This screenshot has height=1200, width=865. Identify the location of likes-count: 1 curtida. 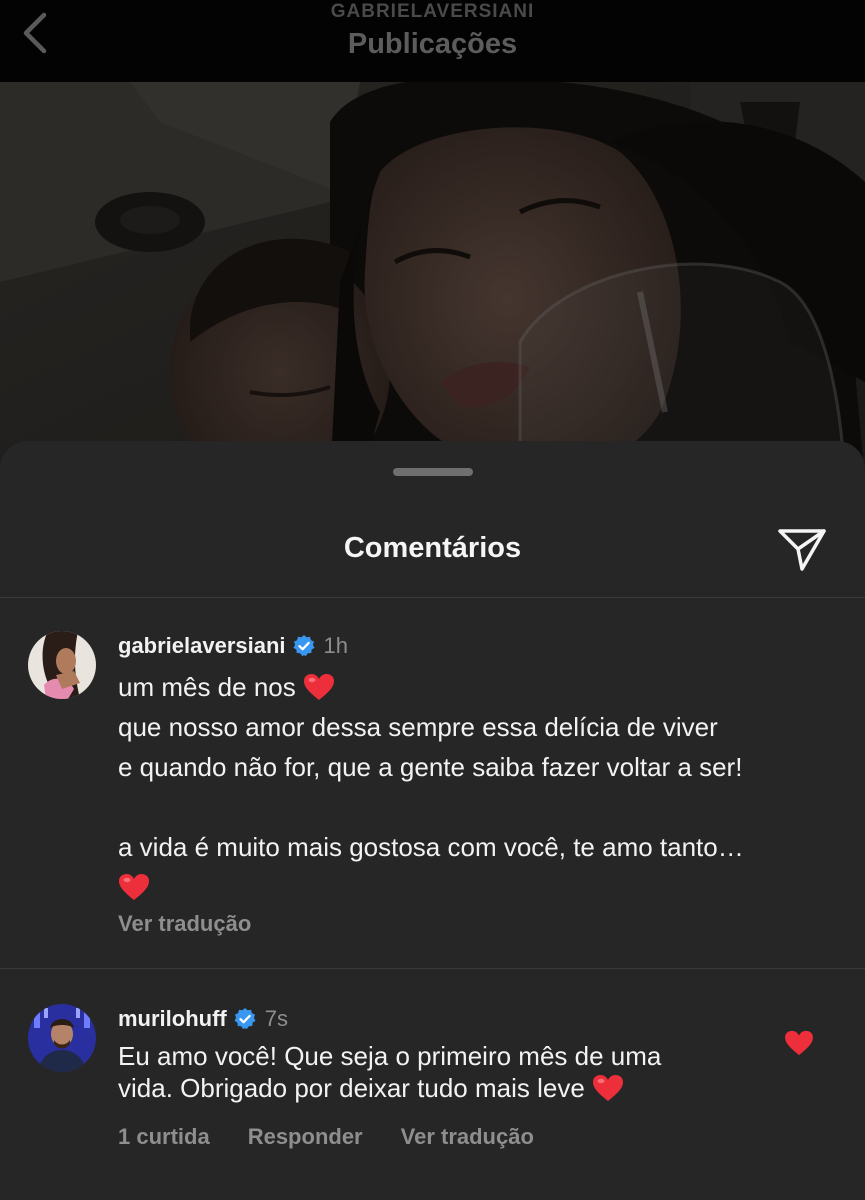
(164, 1137).